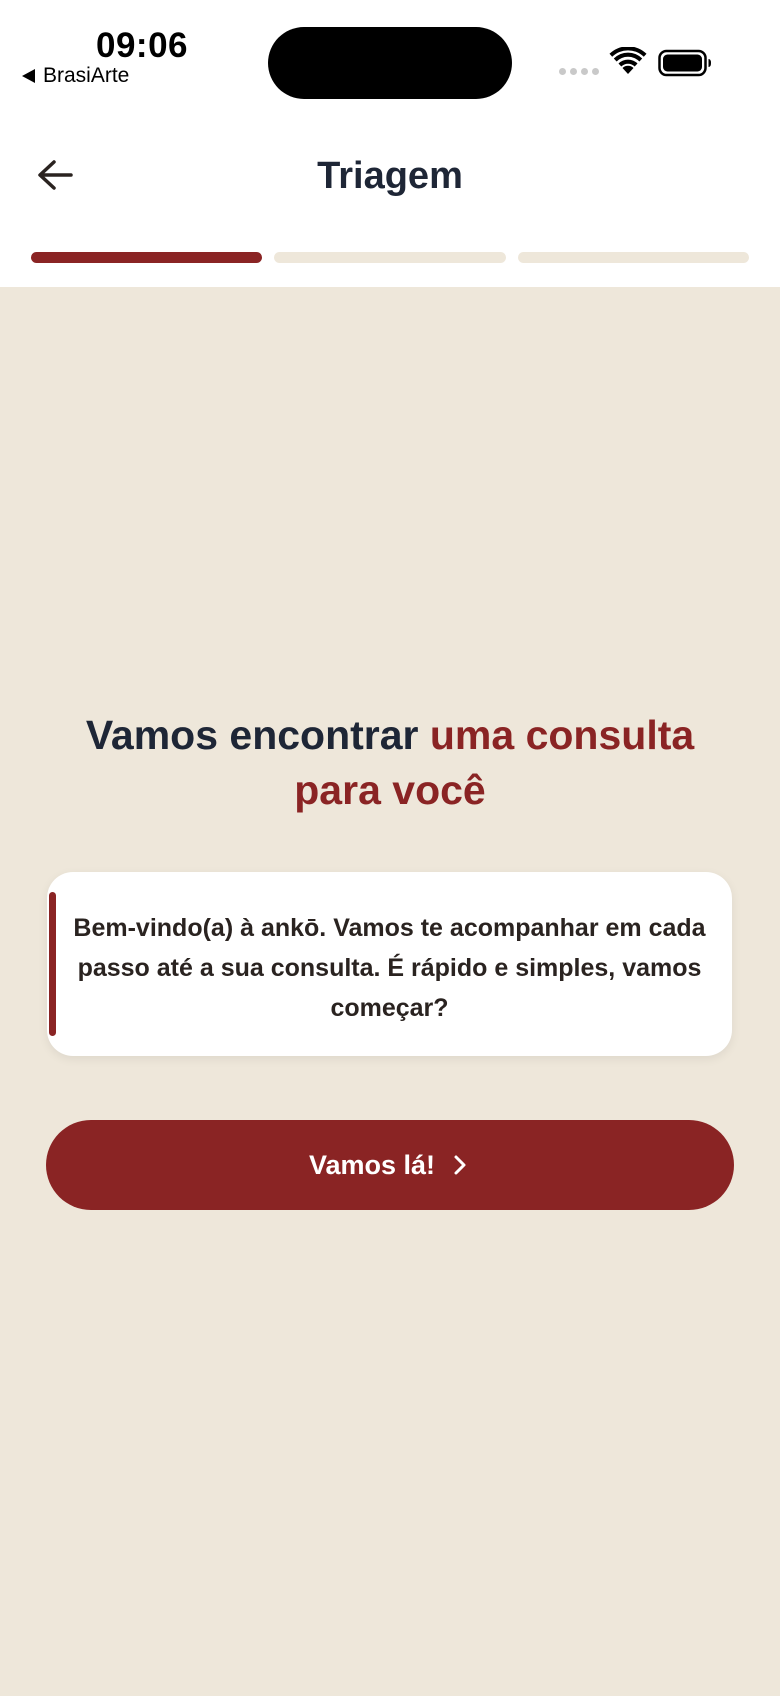 This screenshot has height=1696, width=780. What do you see at coordinates (86, 75) in the screenshot?
I see `return-app-label: BrasiArte` at bounding box center [86, 75].